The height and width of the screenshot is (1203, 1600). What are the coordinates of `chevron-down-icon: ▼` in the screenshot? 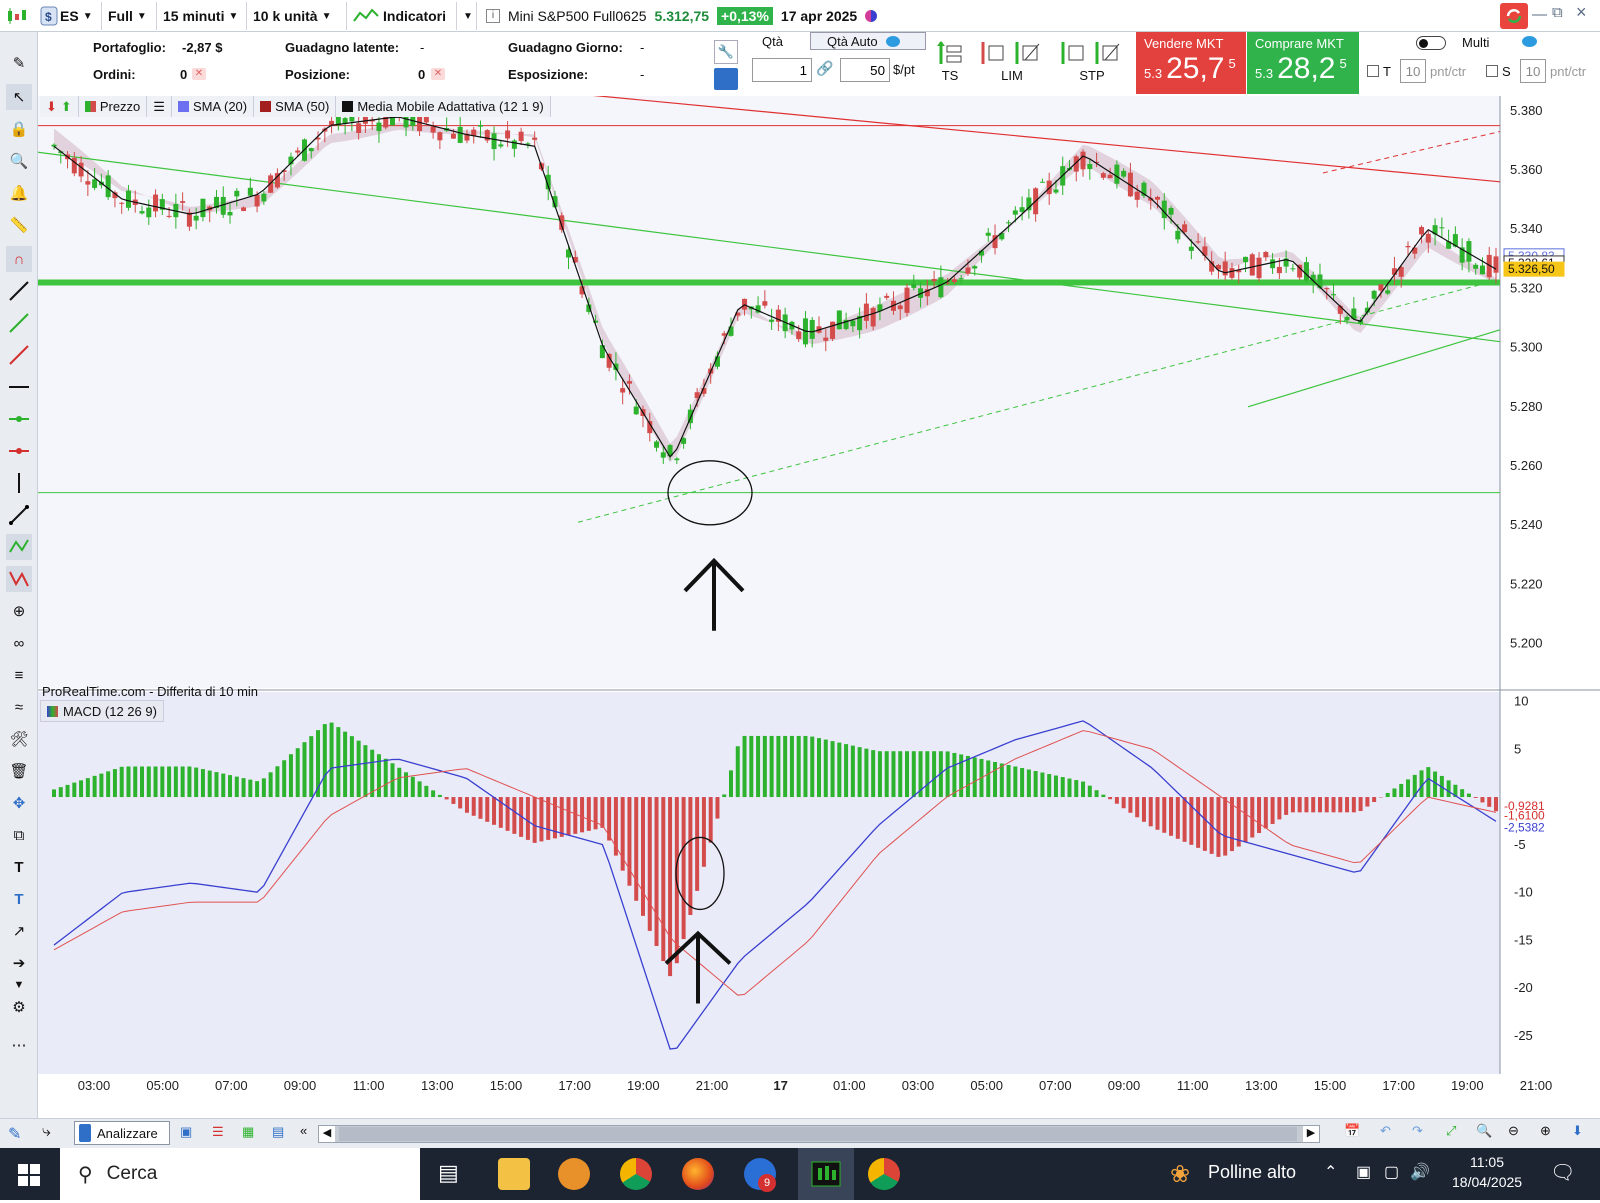 It's located at (19, 985).